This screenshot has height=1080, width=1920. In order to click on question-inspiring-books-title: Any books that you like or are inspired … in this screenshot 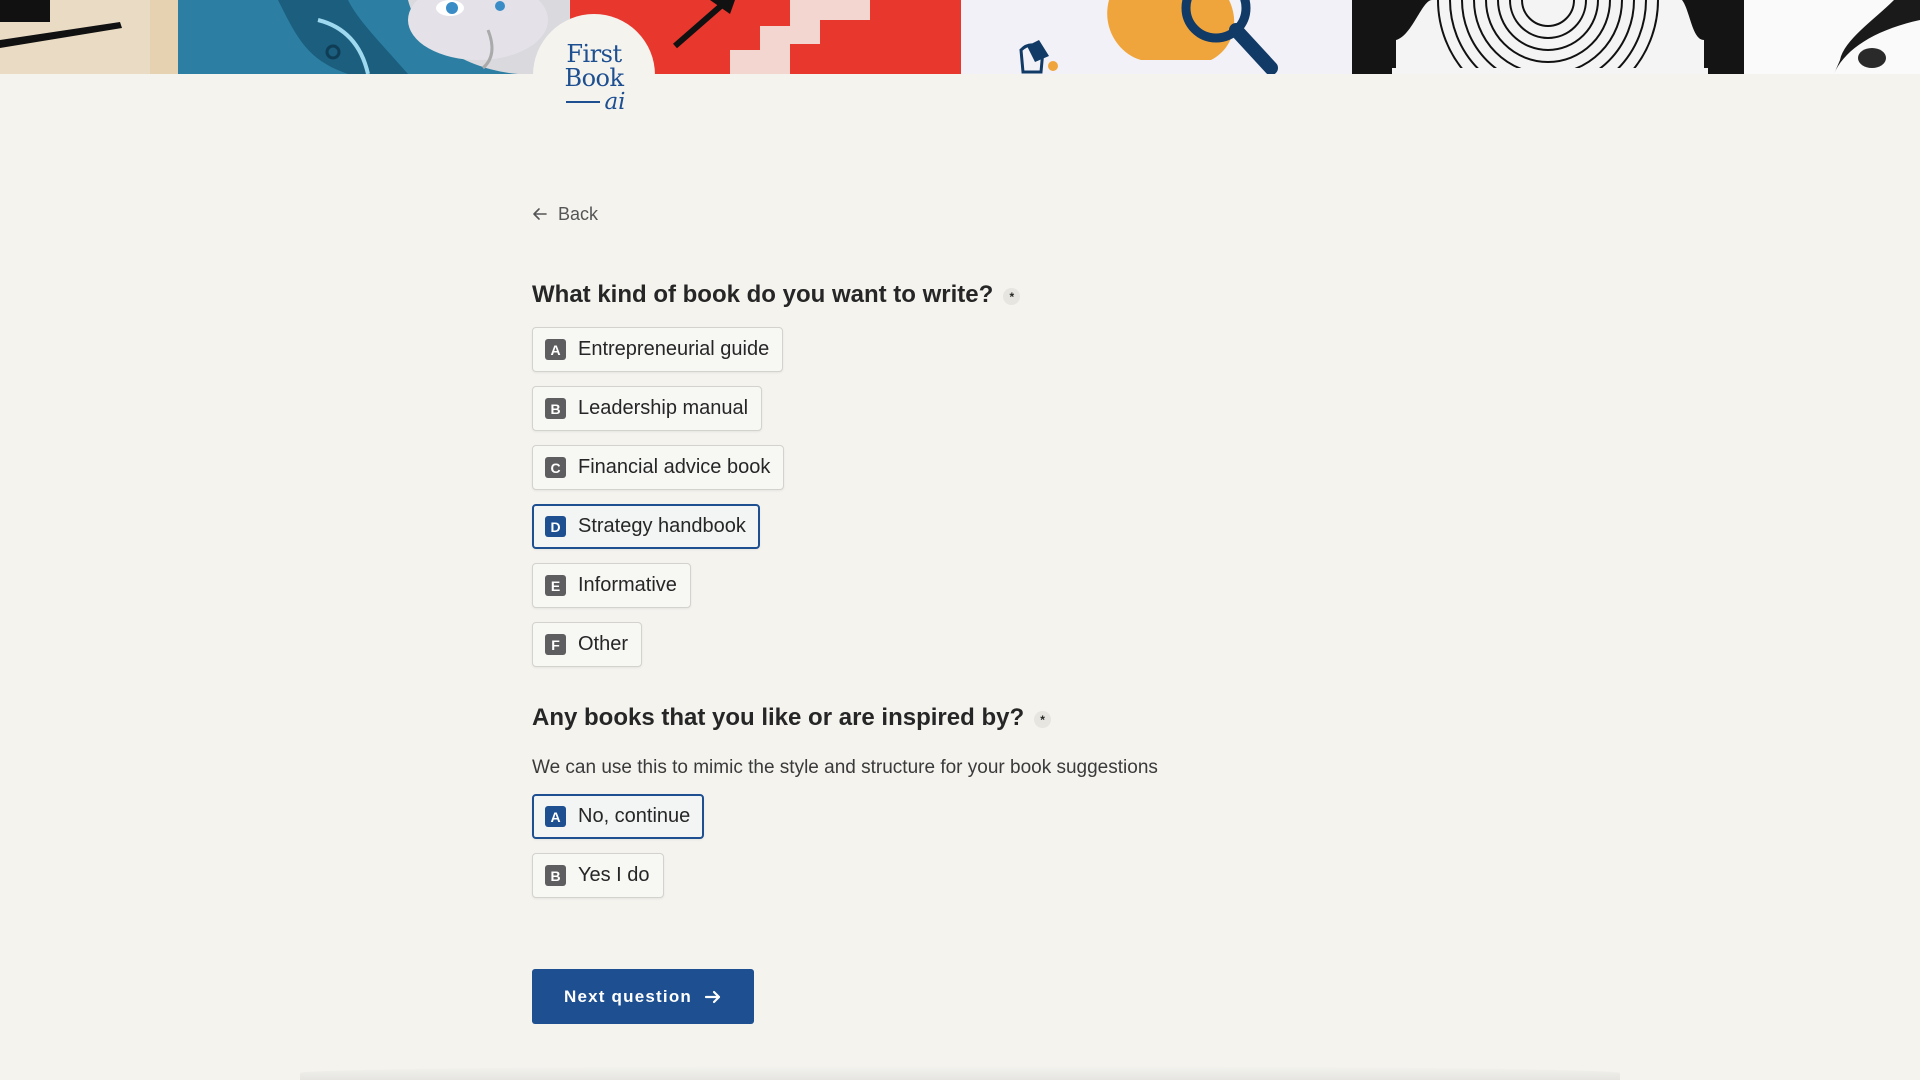, I will do `click(778, 717)`.